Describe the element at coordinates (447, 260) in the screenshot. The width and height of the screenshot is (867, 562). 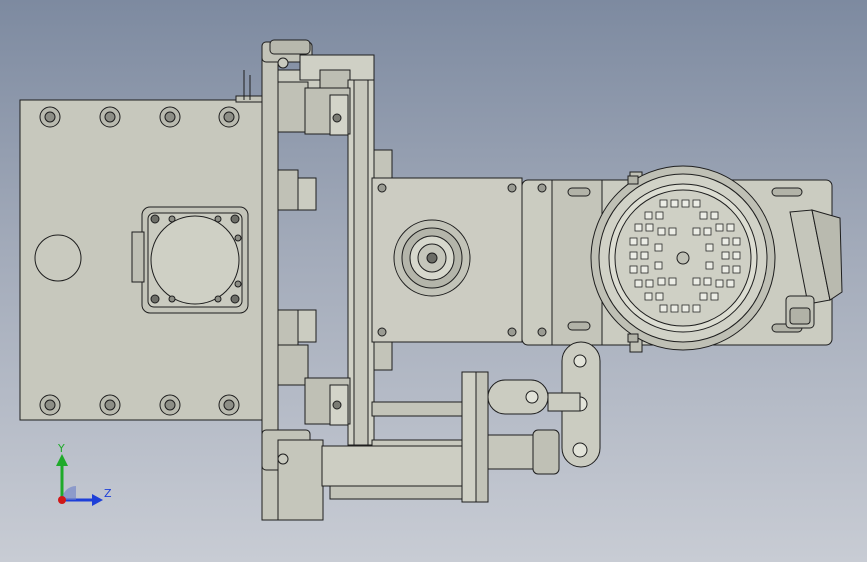
I see `gearbox-plate` at that location.